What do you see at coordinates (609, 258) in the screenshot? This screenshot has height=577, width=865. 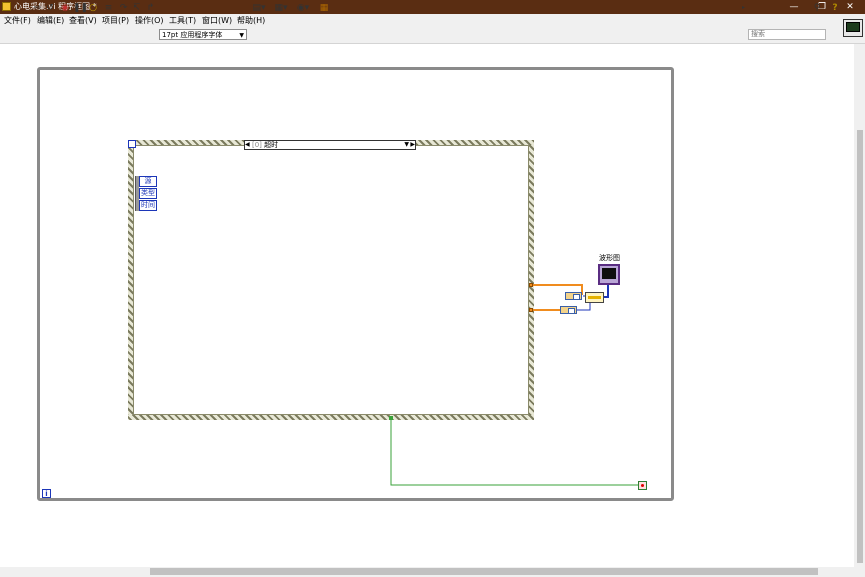 I see `waveform-graph-label: 波形图` at bounding box center [609, 258].